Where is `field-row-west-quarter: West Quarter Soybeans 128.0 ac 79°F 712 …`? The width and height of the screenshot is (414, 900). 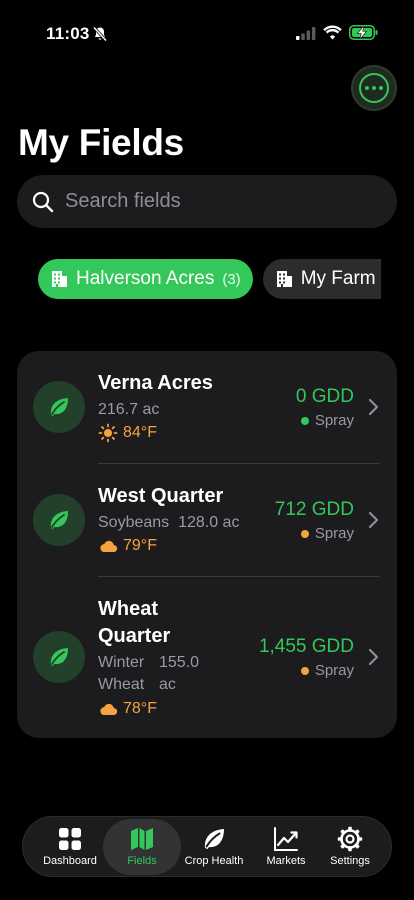
field-row-west-quarter: West Quarter Soybeans 128.0 ac 79°F 712 … is located at coordinates (207, 520).